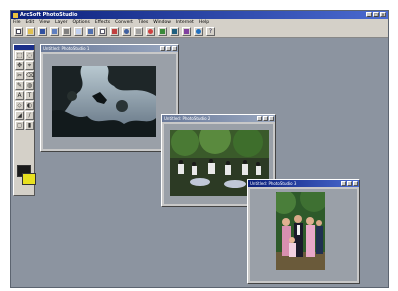  What do you see at coordinates (78, 31) in the screenshot?
I see `email-icon` at bounding box center [78, 31].